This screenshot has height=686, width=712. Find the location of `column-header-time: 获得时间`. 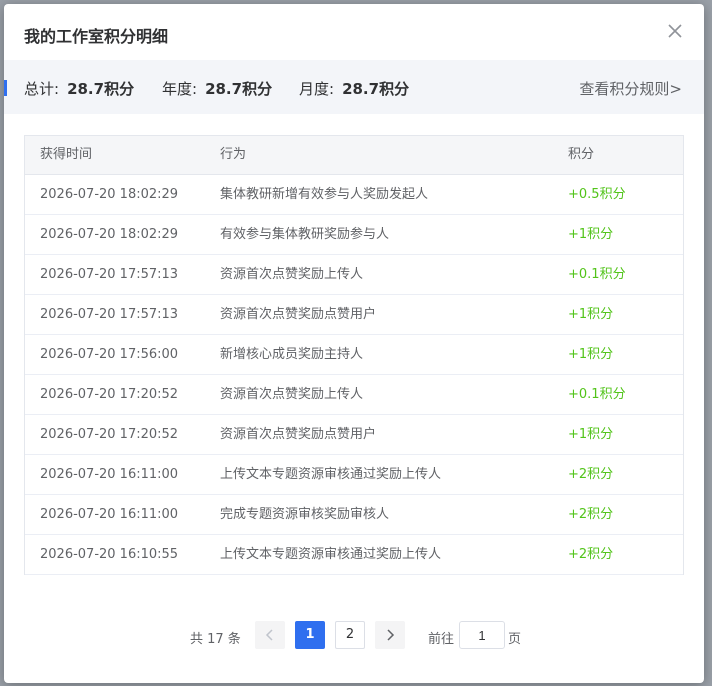

column-header-time: 获得时间 is located at coordinates (66, 154).